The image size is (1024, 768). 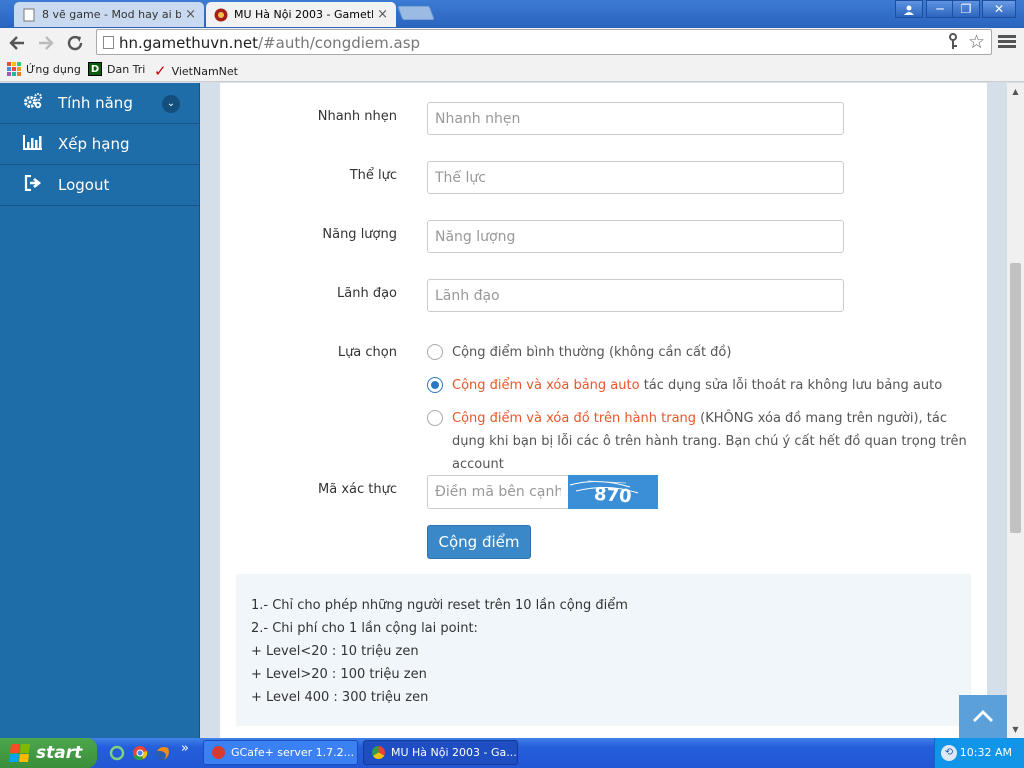 What do you see at coordinates (1015, 398) in the screenshot?
I see `scroll-thumb` at bounding box center [1015, 398].